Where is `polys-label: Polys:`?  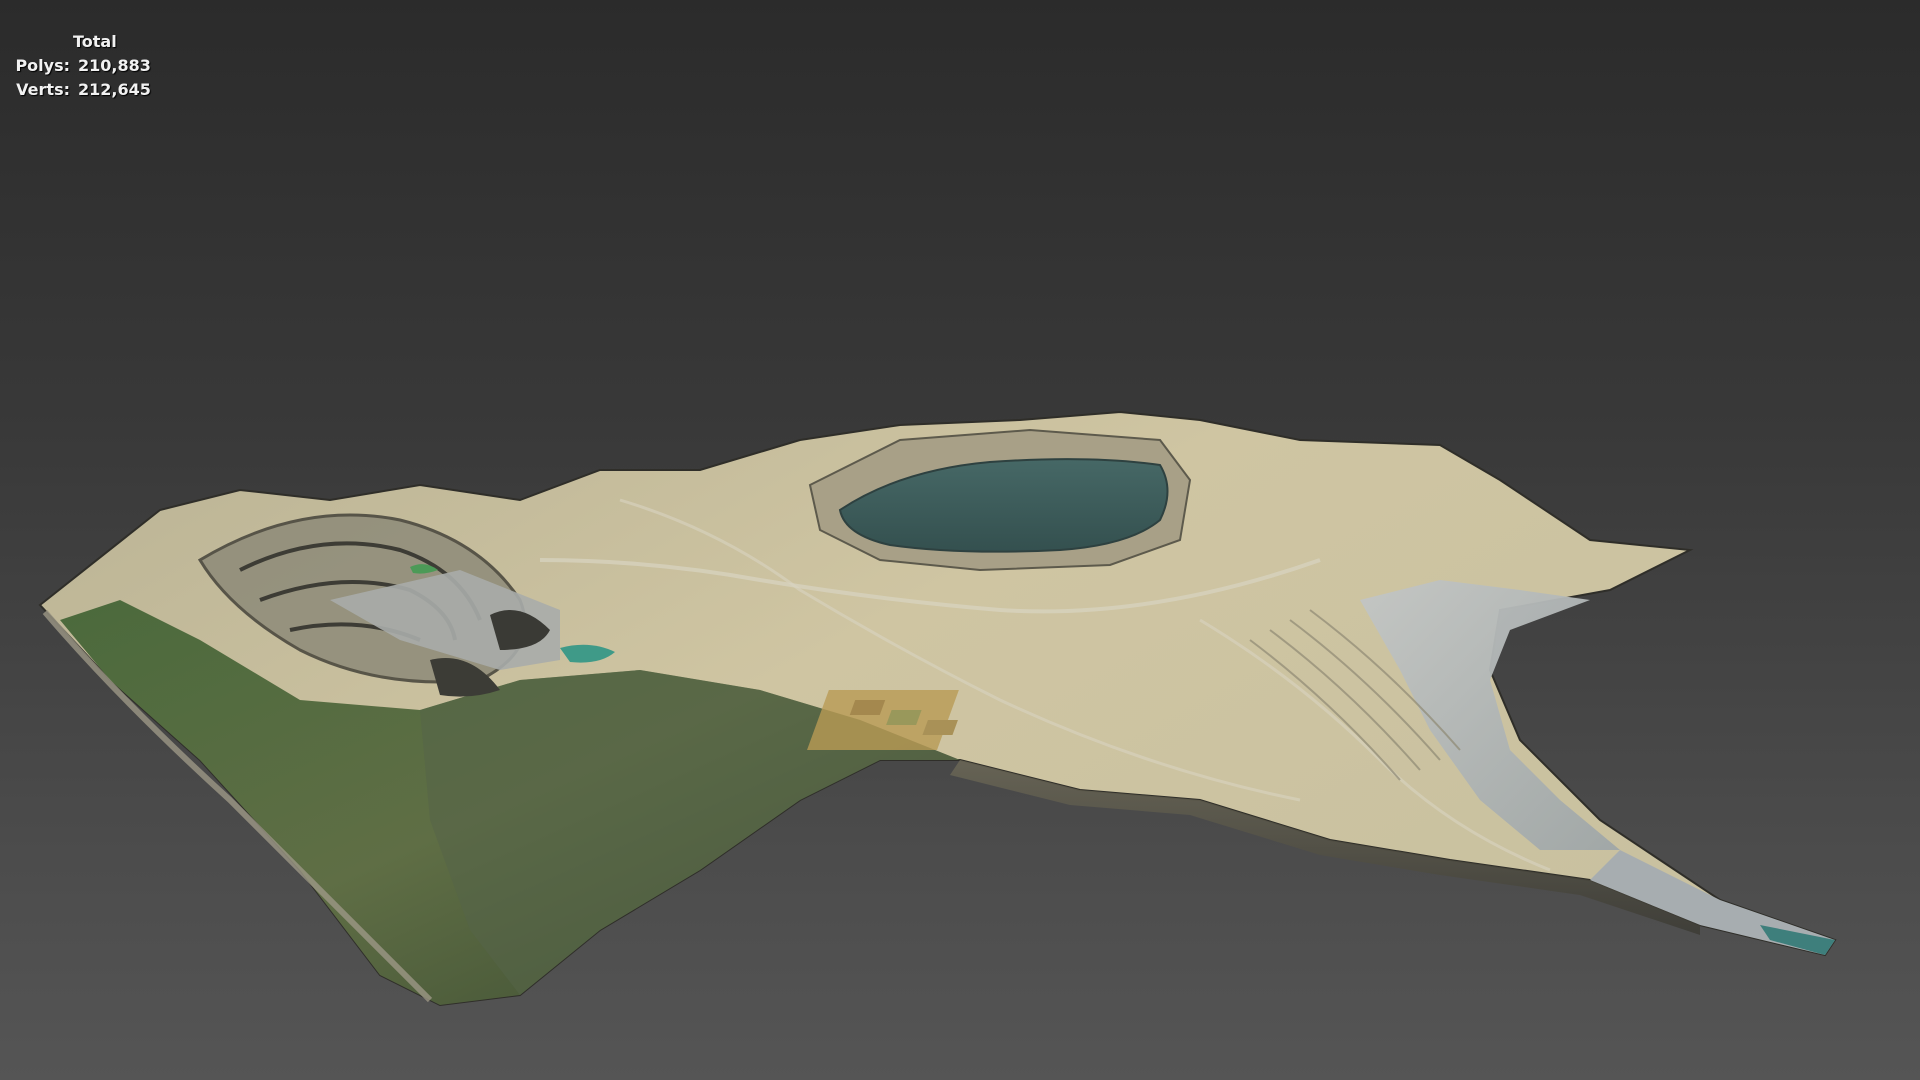 polys-label: Polys: is located at coordinates (42, 65).